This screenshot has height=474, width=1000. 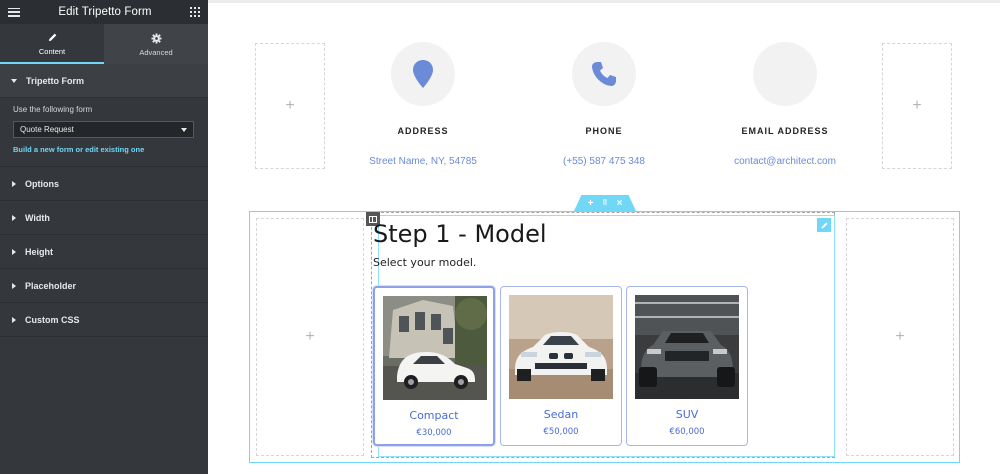 I want to click on delete-section-icon: ×, so click(x=620, y=203).